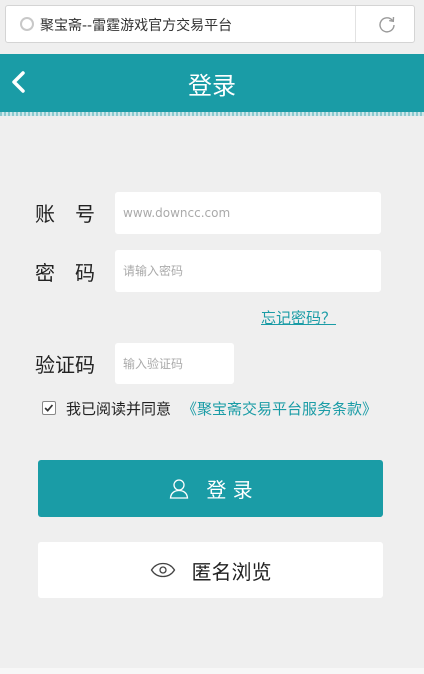 This screenshot has width=424, height=674. What do you see at coordinates (229, 490) in the screenshot?
I see `login-button-label: 登 录` at bounding box center [229, 490].